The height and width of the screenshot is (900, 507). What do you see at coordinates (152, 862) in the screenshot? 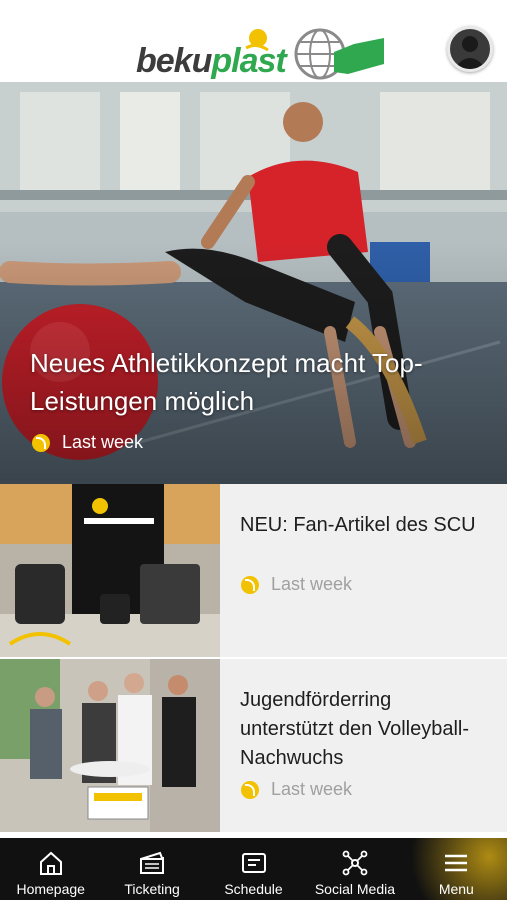
I see `ticket-icon` at bounding box center [152, 862].